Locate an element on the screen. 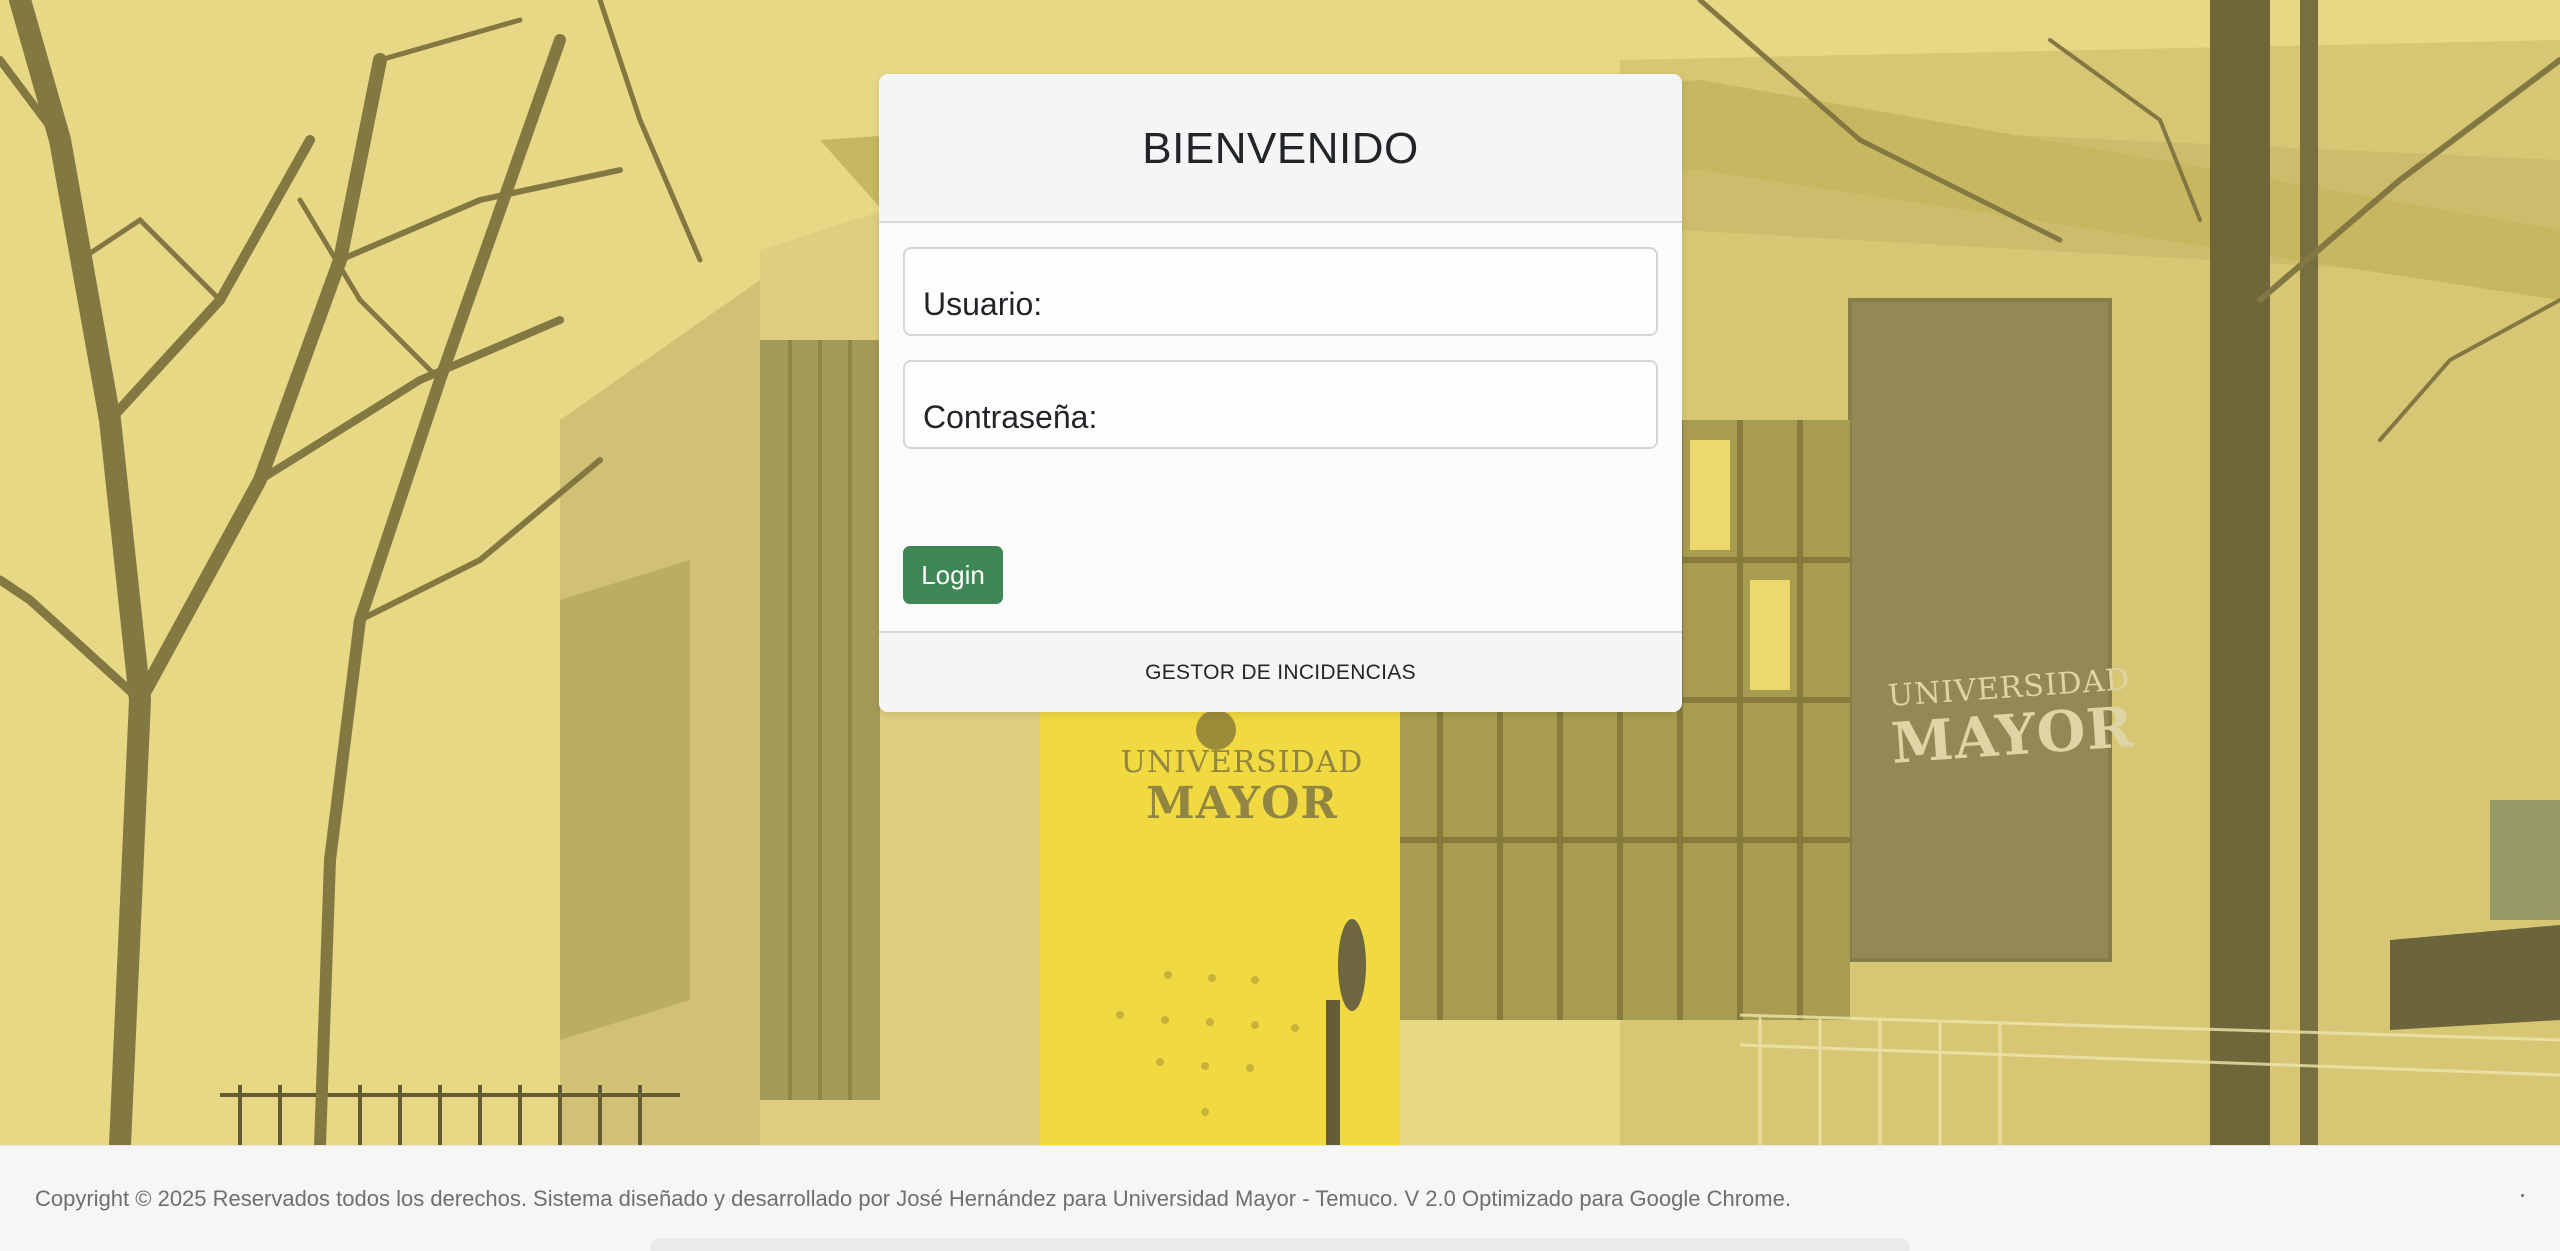 This screenshot has width=2560, height=1251. login-button: Login is located at coordinates (953, 575).